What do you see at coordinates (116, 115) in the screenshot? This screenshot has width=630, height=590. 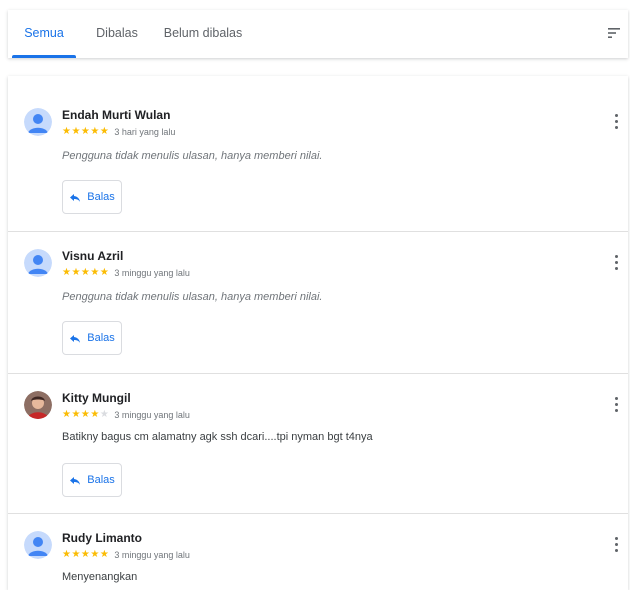 I see `reviewer-name: Endah Murti Wulan` at bounding box center [116, 115].